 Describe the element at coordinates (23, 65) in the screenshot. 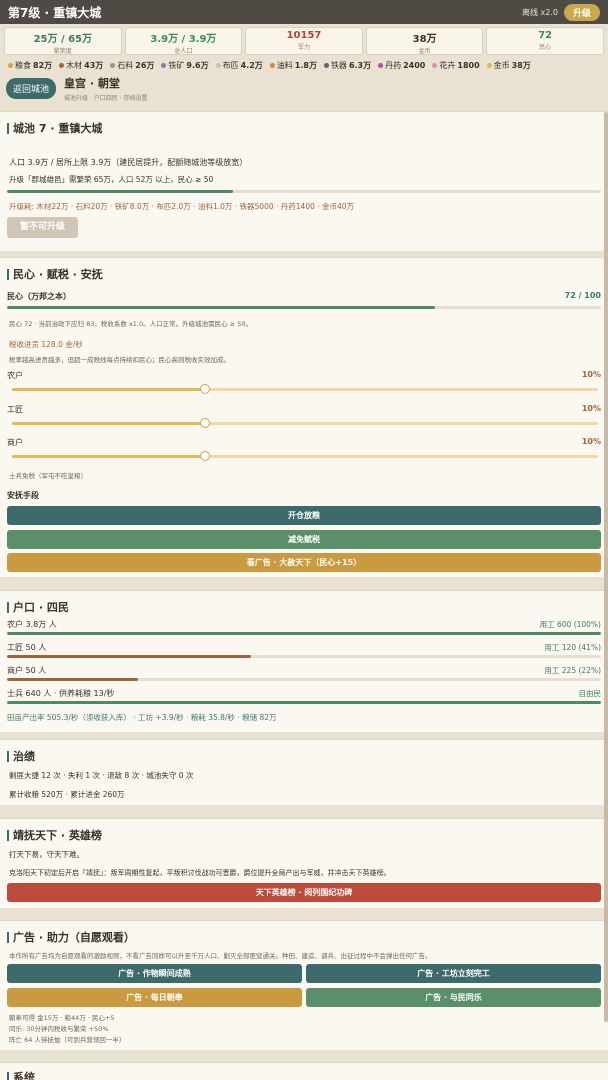

I see `resource-name: 粮食` at that location.